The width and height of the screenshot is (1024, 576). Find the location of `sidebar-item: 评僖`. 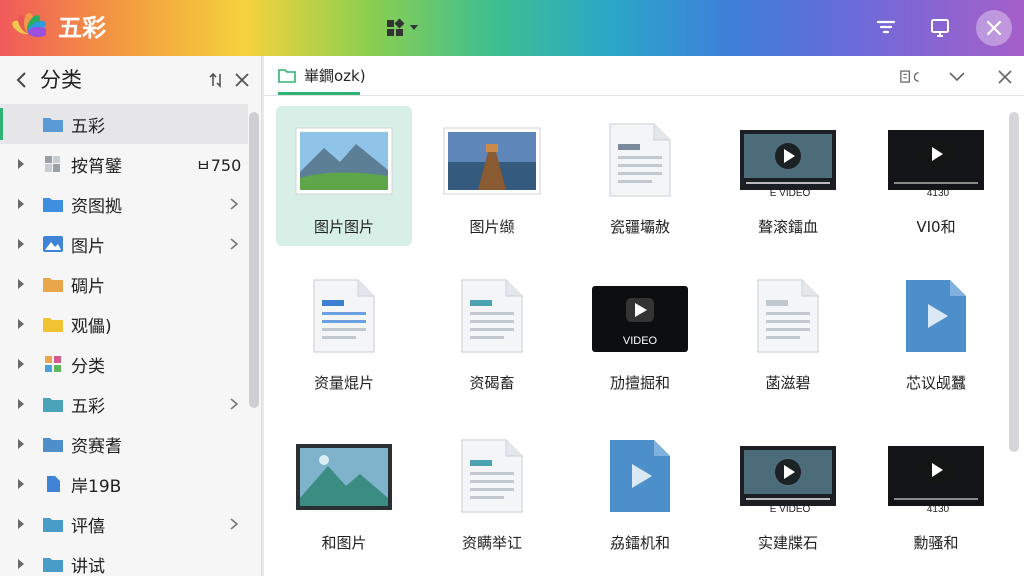

sidebar-item: 评僖 is located at coordinates (124, 524).